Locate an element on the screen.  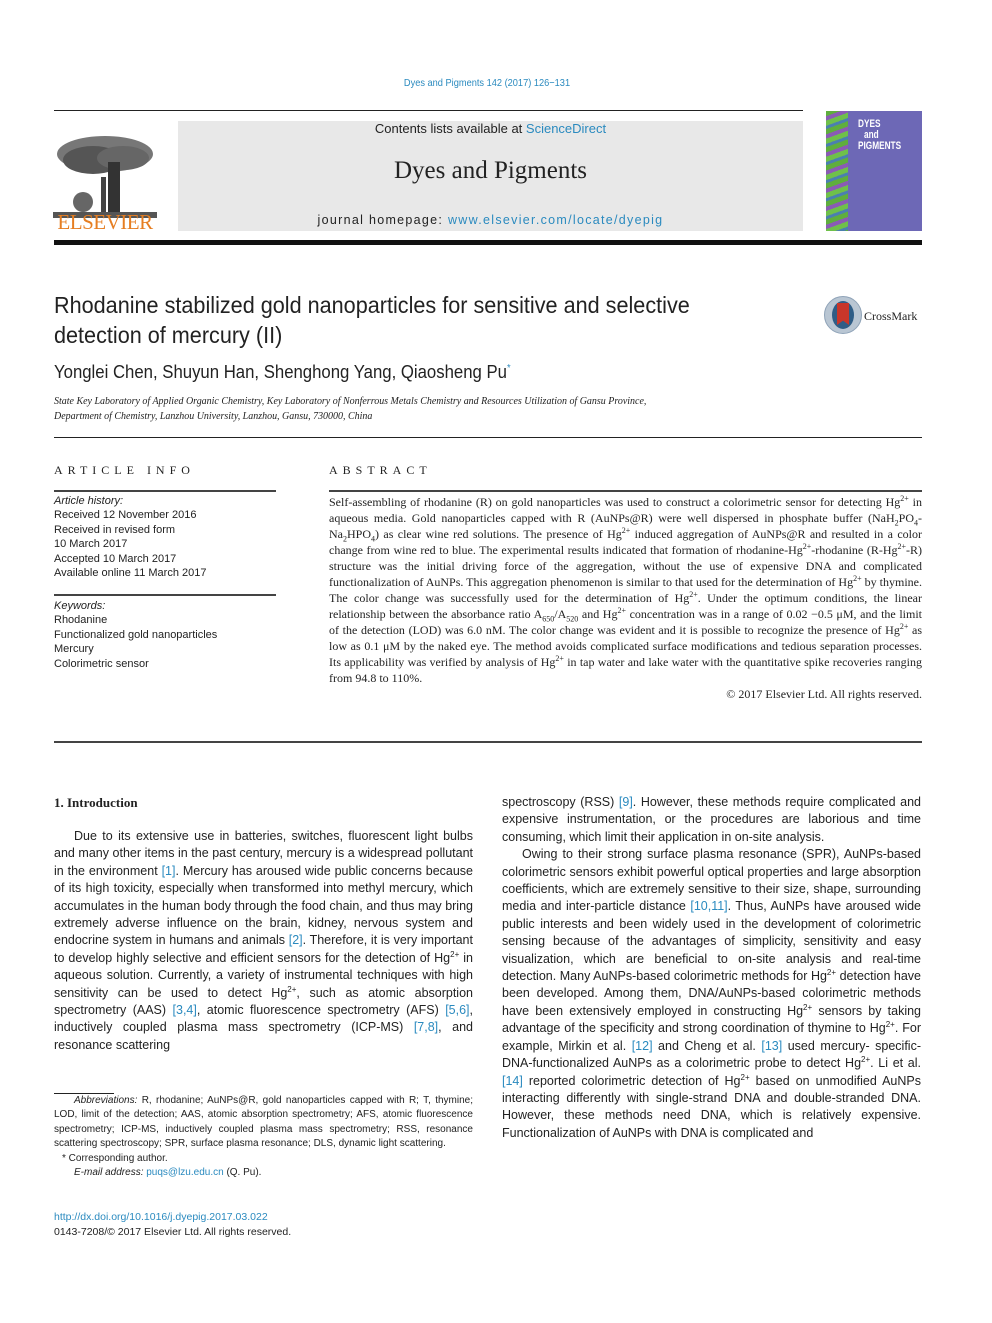
abbreviations-label: Abbreviations: is located at coordinates (106, 1100).